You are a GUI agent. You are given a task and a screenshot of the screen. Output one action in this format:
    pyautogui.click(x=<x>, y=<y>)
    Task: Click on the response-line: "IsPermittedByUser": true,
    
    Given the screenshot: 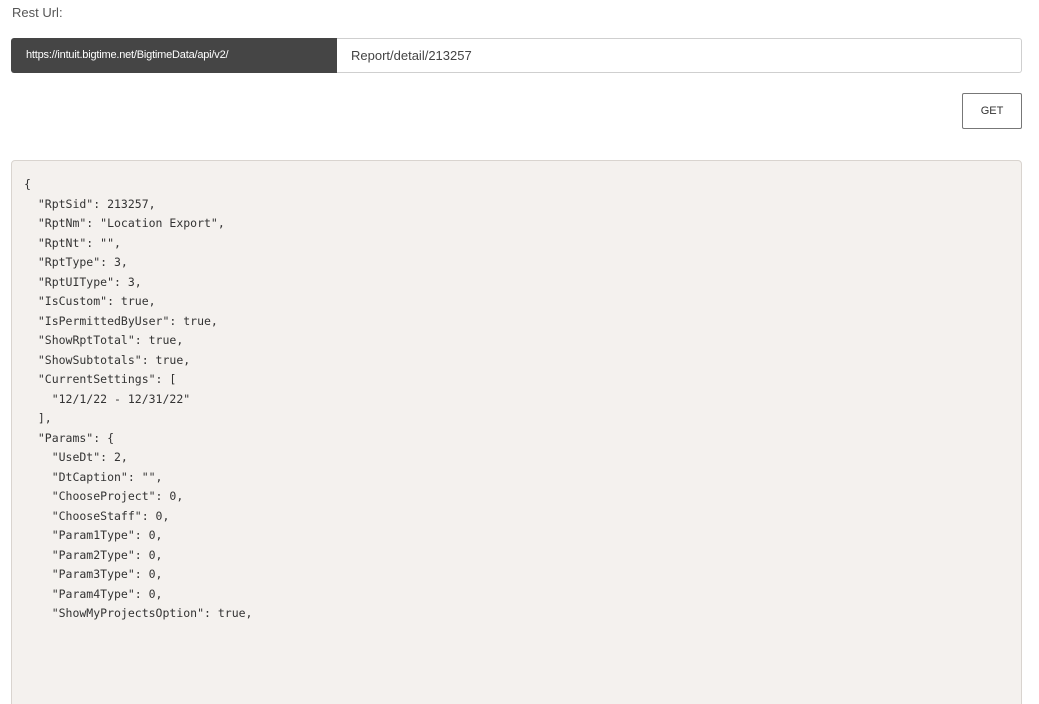 What is the action you would take?
    pyautogui.click(x=121, y=320)
    